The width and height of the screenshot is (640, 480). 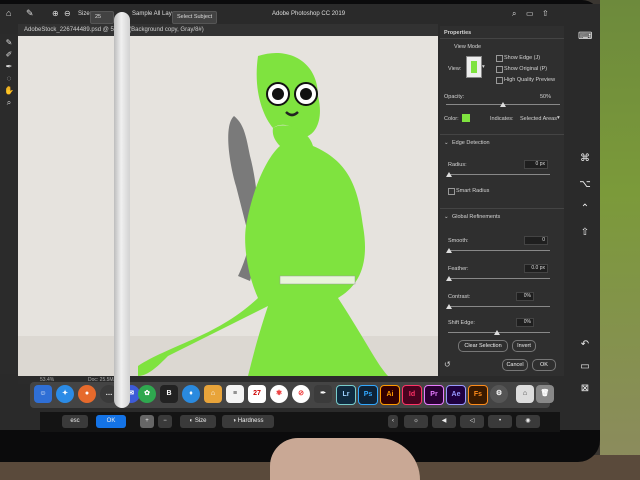 What do you see at coordinates (9, 43) in the screenshot?
I see `quick-selection-tool-icon: ✎` at bounding box center [9, 43].